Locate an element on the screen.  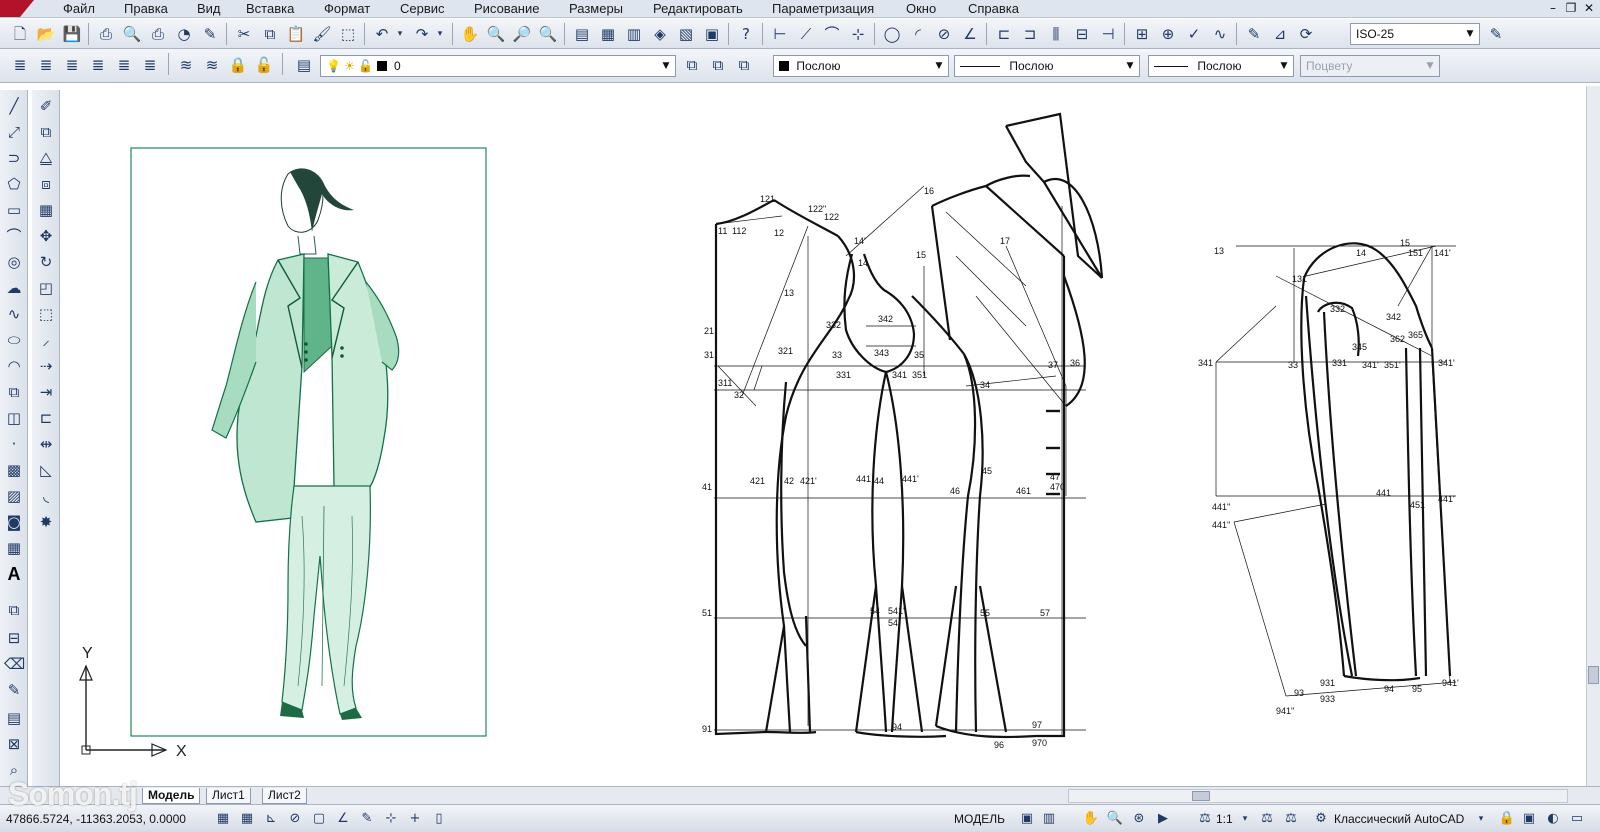
menu-view: Вид is located at coordinates (209, 8).